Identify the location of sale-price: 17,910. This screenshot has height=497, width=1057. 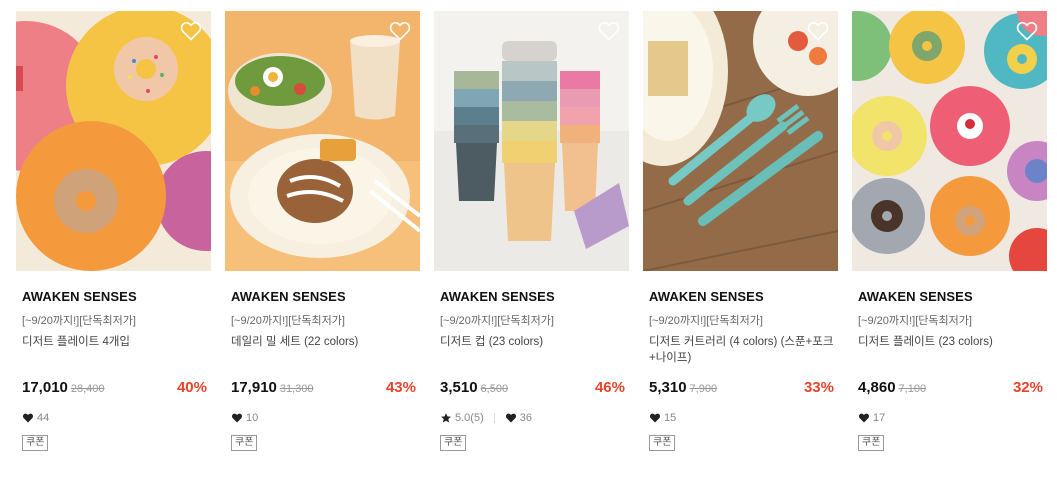
(254, 387).